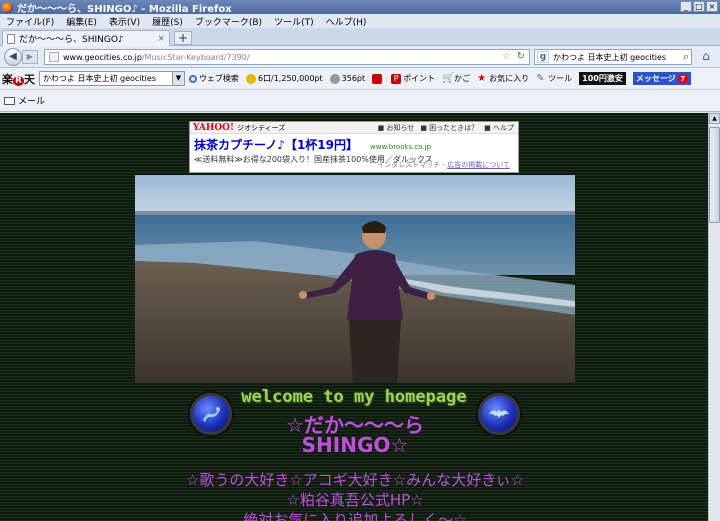 This screenshot has height=521, width=720. Describe the element at coordinates (554, 78) in the screenshot. I see `tools-button: ✎ ツール` at that location.